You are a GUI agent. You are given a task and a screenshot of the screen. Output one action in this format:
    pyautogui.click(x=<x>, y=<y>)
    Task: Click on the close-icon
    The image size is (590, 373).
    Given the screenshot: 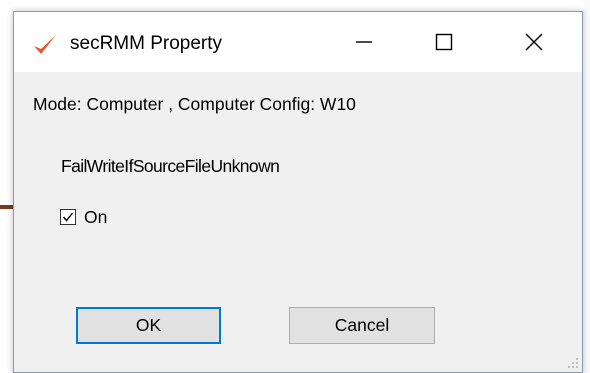 What is the action you would take?
    pyautogui.click(x=534, y=42)
    